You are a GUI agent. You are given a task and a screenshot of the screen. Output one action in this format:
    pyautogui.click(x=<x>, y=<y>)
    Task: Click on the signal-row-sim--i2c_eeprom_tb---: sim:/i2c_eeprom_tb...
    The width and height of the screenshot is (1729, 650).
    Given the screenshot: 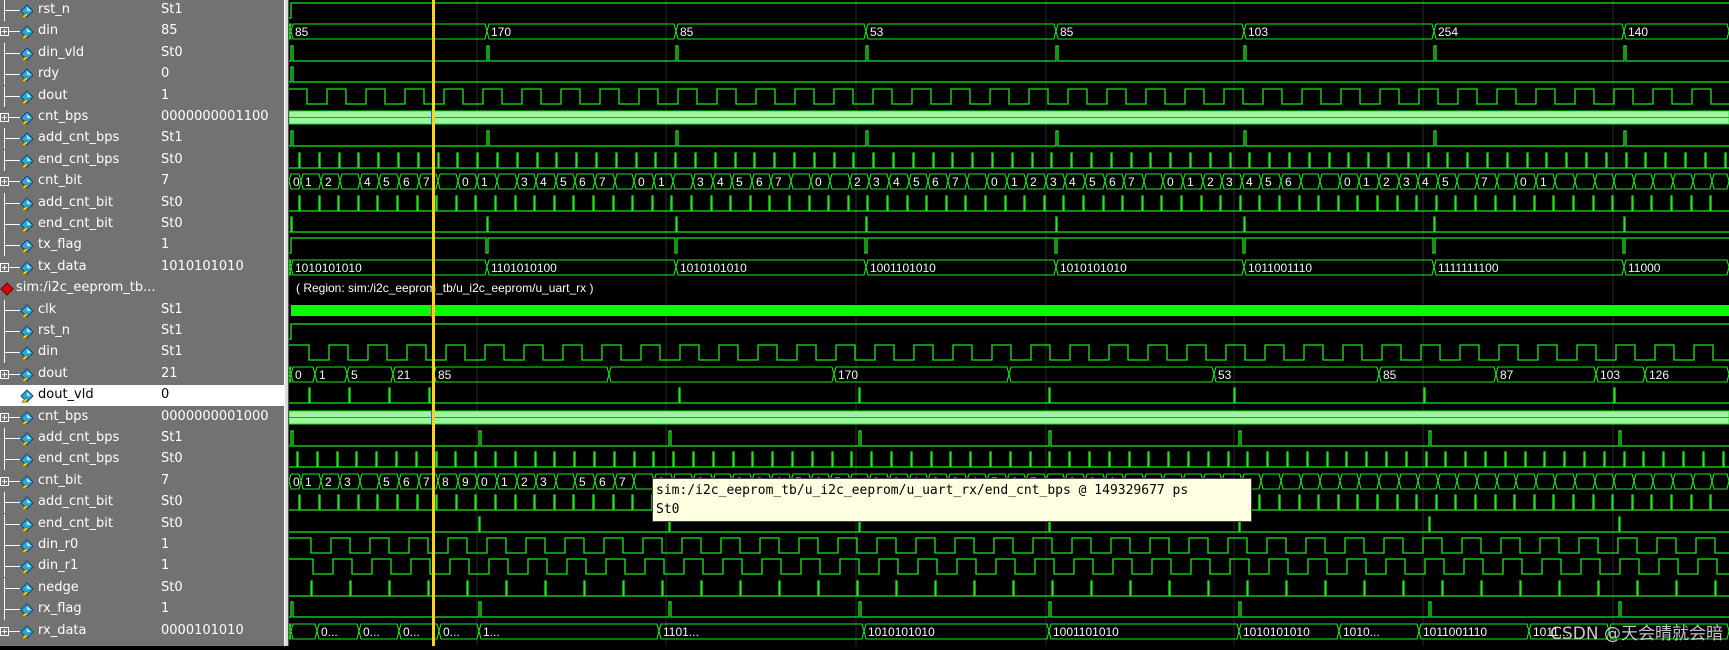 What is the action you would take?
    pyautogui.click(x=78, y=288)
    